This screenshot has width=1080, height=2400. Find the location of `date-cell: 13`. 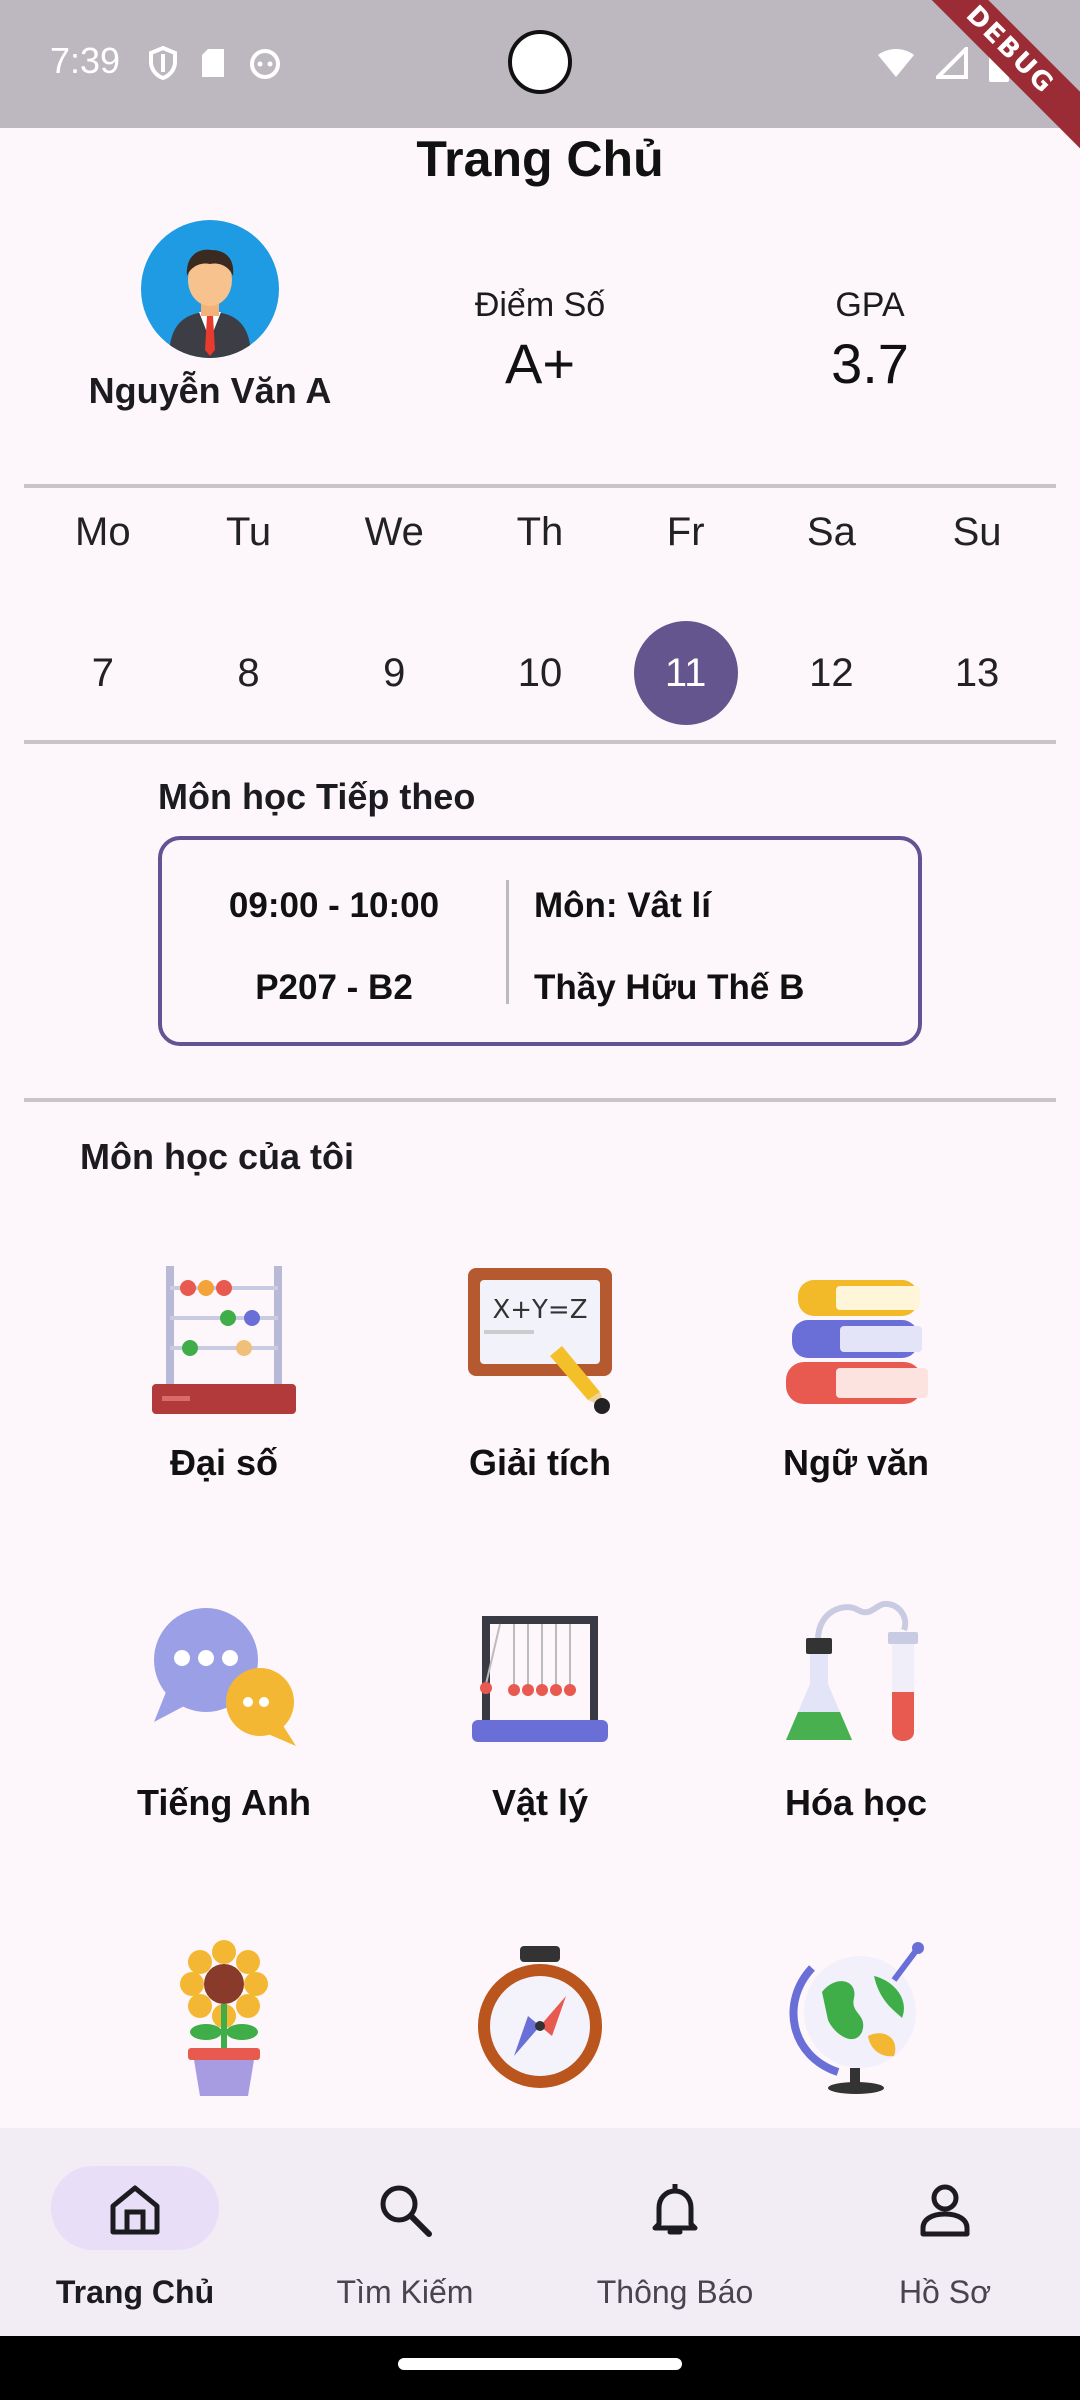

date-cell: 13 is located at coordinates (977, 673).